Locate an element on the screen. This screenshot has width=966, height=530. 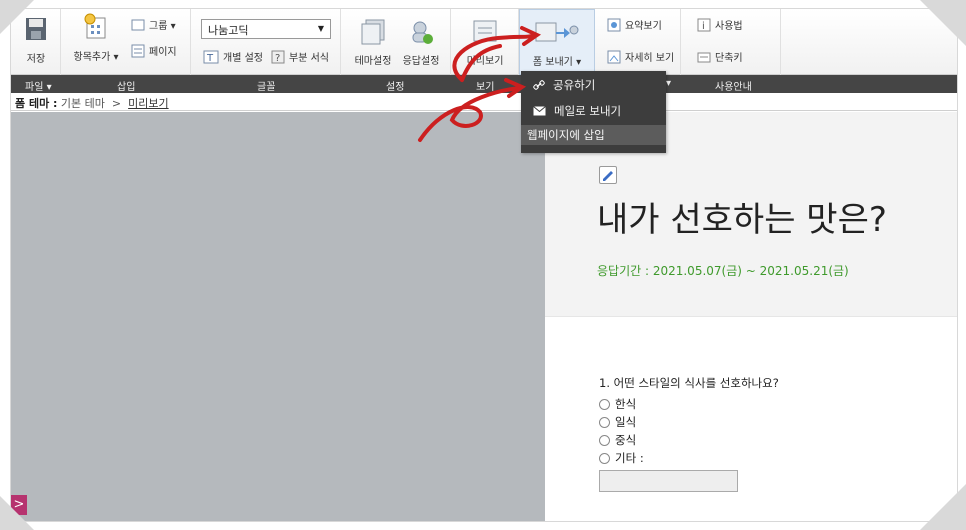
individual-settings-button: T 개별 설정 is located at coordinates (233, 56).